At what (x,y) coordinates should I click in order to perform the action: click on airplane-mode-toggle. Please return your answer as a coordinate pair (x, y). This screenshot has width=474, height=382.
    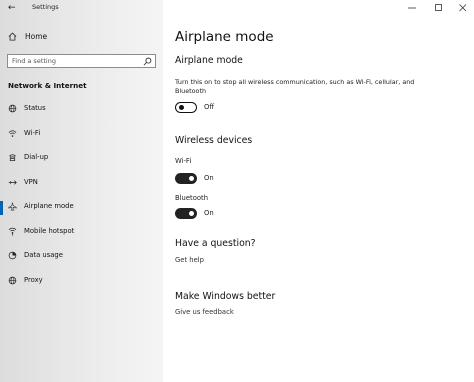
    Looking at the image, I should click on (186, 107).